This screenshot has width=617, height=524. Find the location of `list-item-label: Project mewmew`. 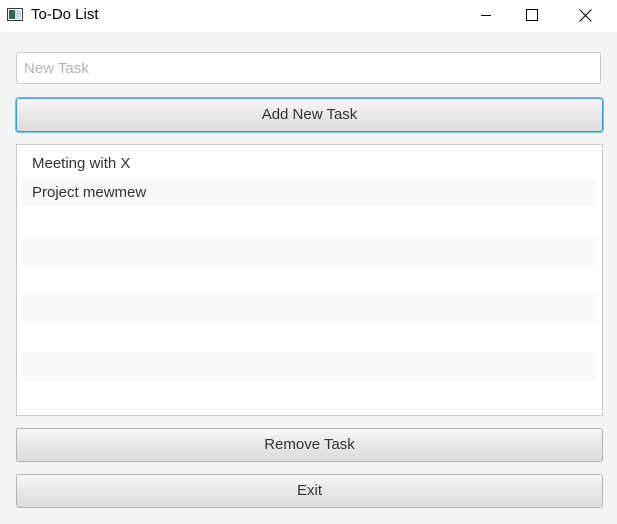

list-item-label: Project mewmew is located at coordinates (89, 192).